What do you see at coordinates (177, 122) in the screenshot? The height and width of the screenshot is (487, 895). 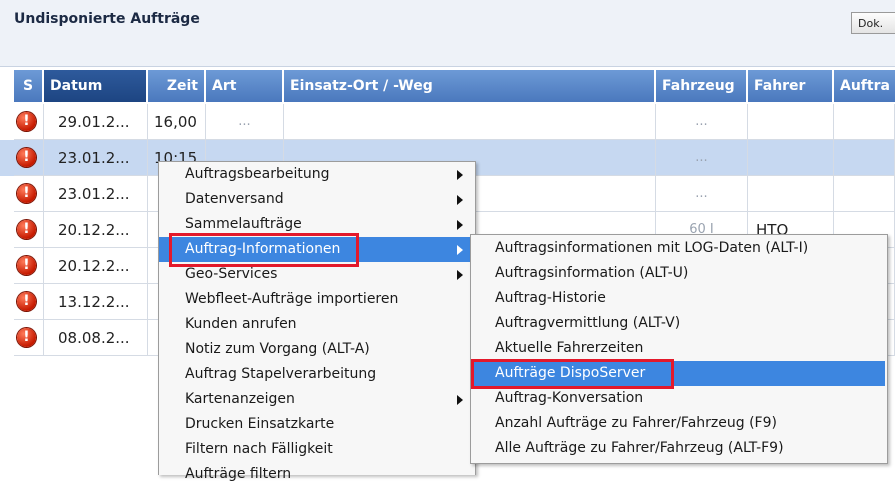 I see `cell-zeit: 16,00` at bounding box center [177, 122].